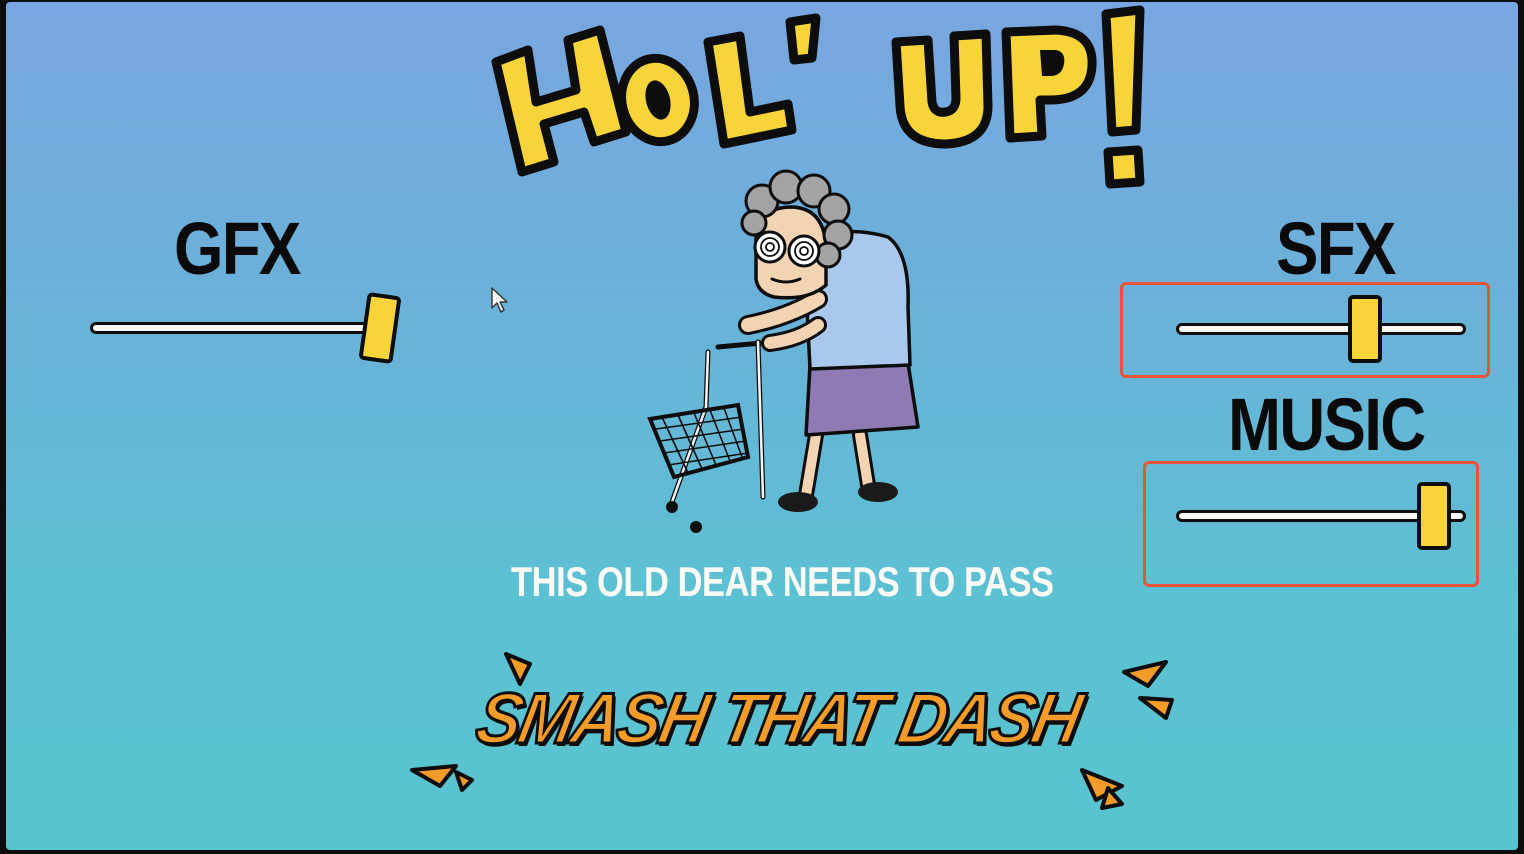 Image resolution: width=1524 pixels, height=854 pixels. What do you see at coordinates (1364, 329) in the screenshot?
I see `sfx-slider-handle` at bounding box center [1364, 329].